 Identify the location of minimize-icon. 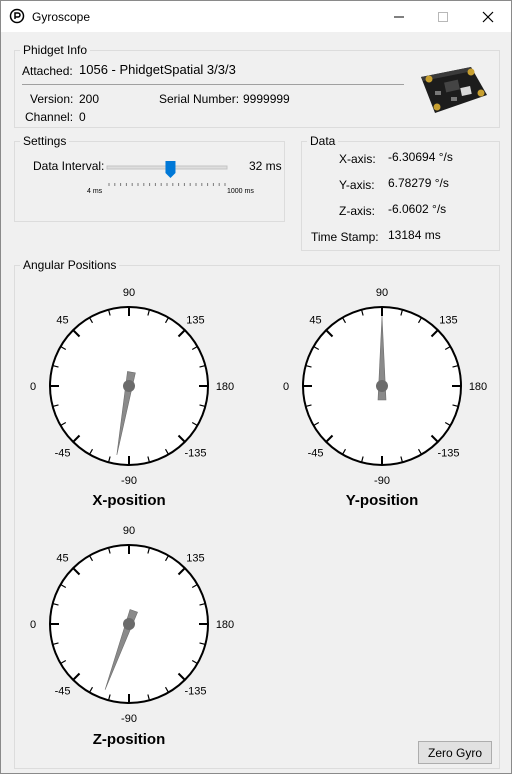
(399, 16).